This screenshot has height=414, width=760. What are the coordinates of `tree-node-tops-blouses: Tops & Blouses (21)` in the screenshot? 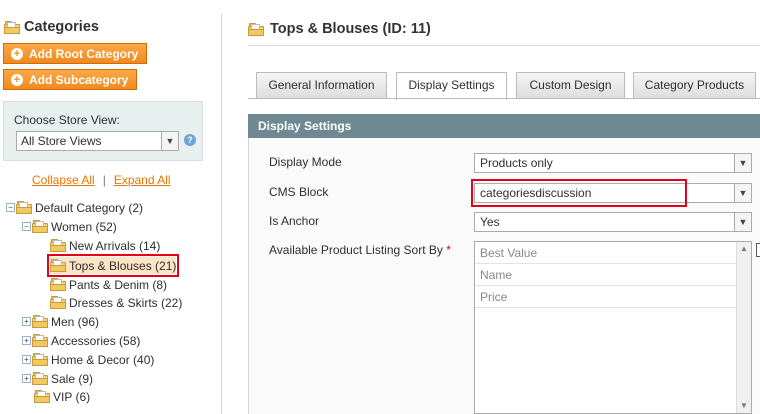 It's located at (113, 265).